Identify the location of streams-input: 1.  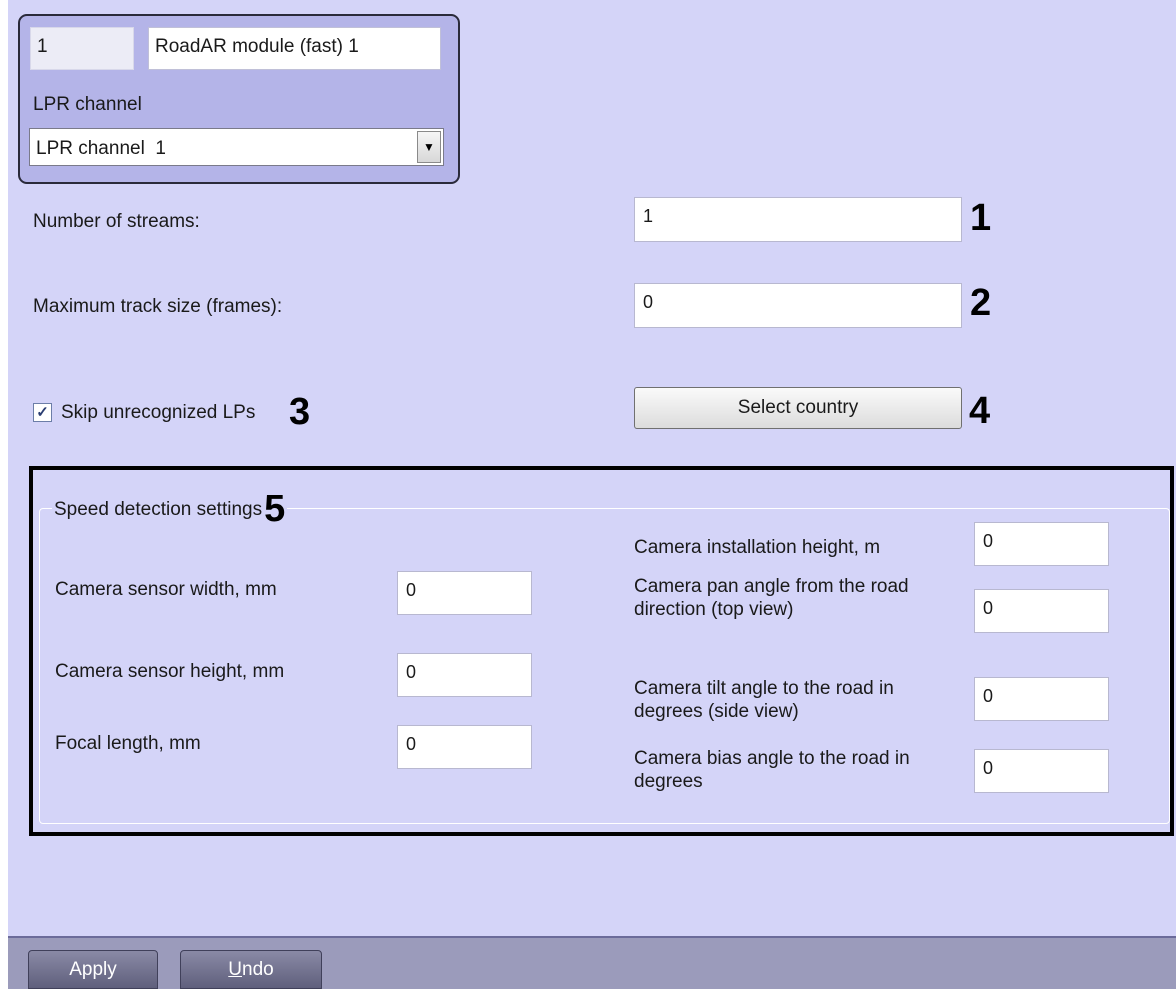
(798, 219).